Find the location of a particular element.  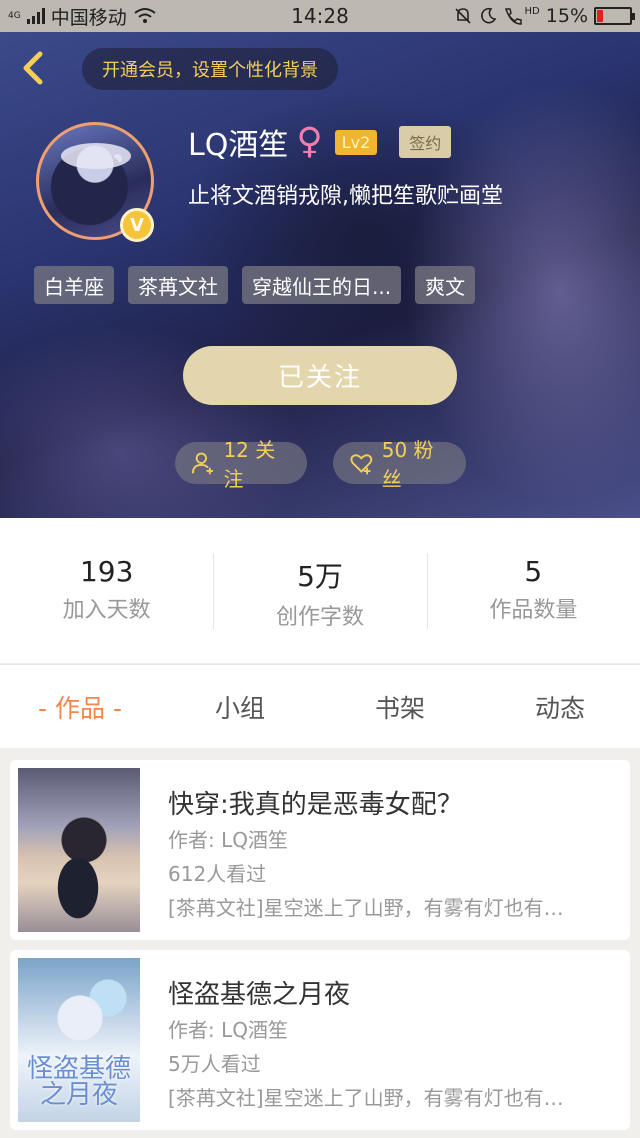

profile-tabs: - 作品 - 小组 书架 动态 is located at coordinates (320, 706).